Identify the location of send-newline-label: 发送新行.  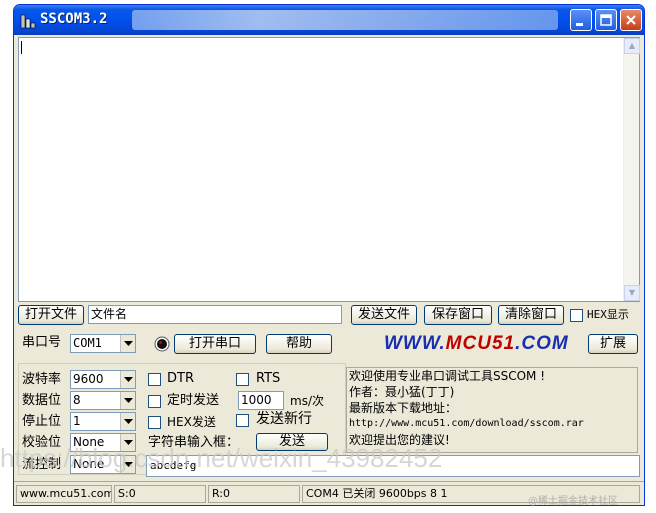
(284, 419).